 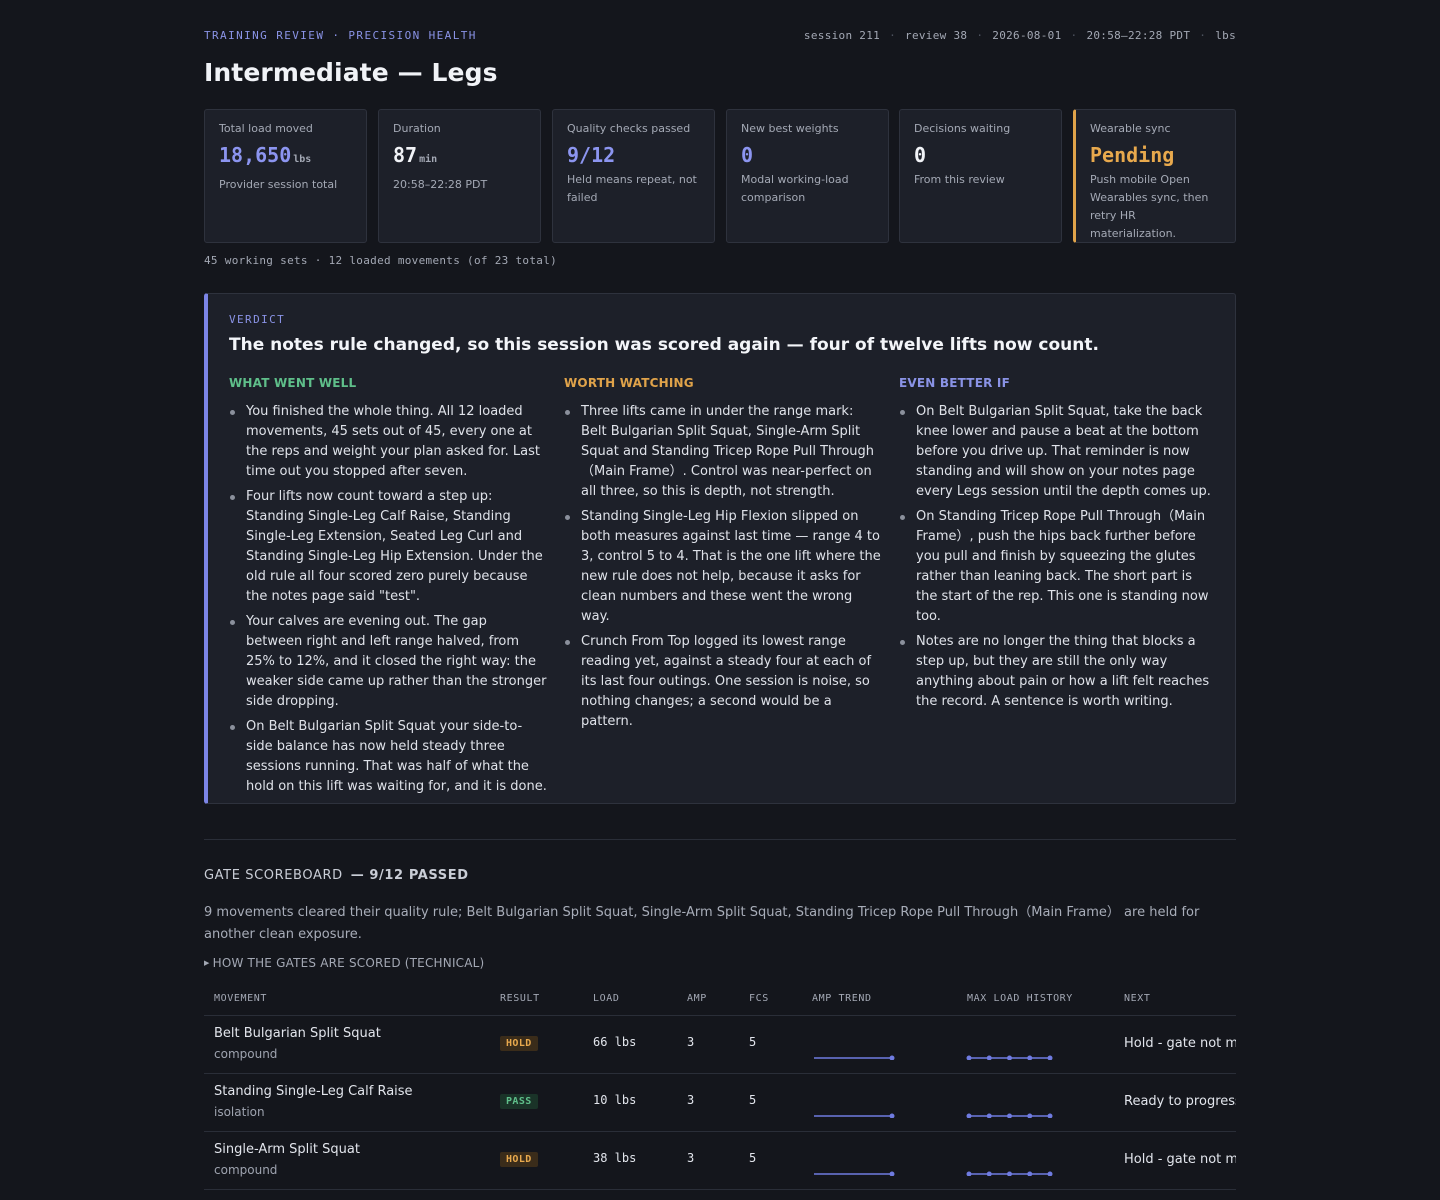 What do you see at coordinates (207, 963) in the screenshot?
I see `caret-right-icon: ▶` at bounding box center [207, 963].